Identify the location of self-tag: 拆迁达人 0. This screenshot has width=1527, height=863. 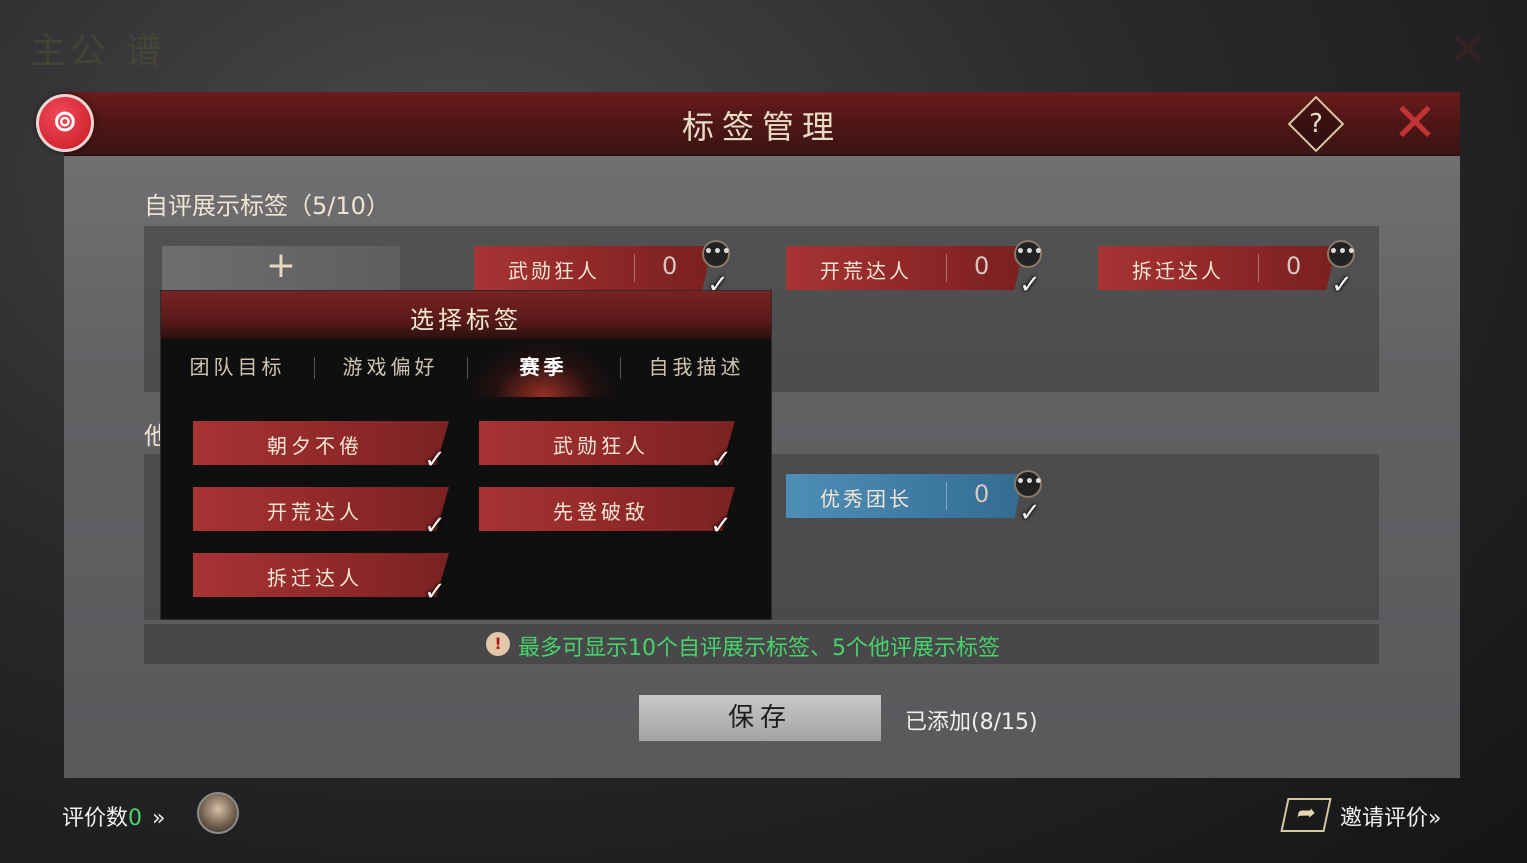
(1217, 268).